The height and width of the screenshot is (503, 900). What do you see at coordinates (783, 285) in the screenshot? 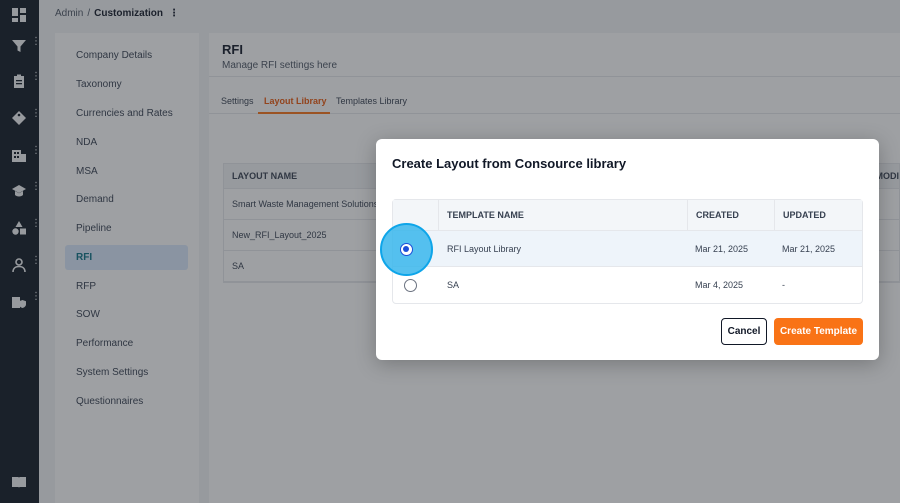
I see `template-updated: -` at bounding box center [783, 285].